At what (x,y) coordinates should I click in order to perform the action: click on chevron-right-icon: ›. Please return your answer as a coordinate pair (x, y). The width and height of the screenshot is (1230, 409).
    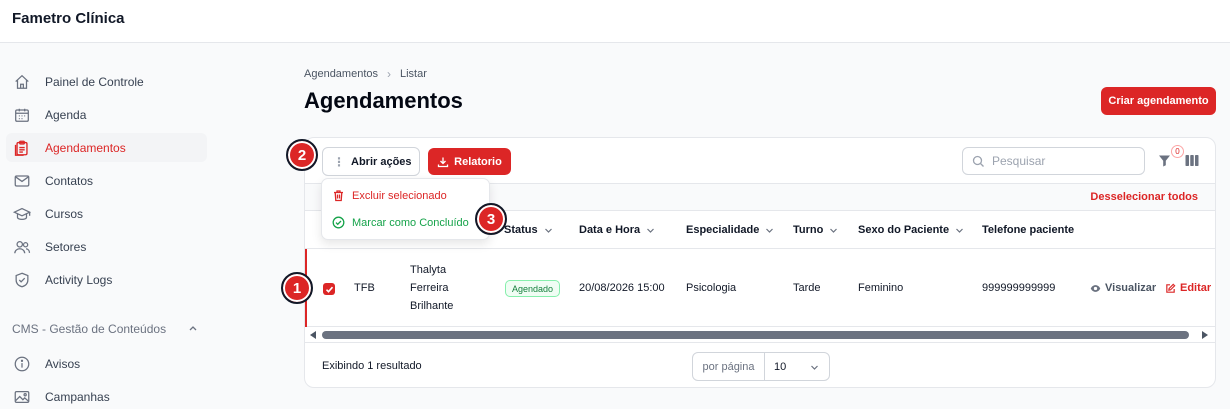
    Looking at the image, I should click on (389, 74).